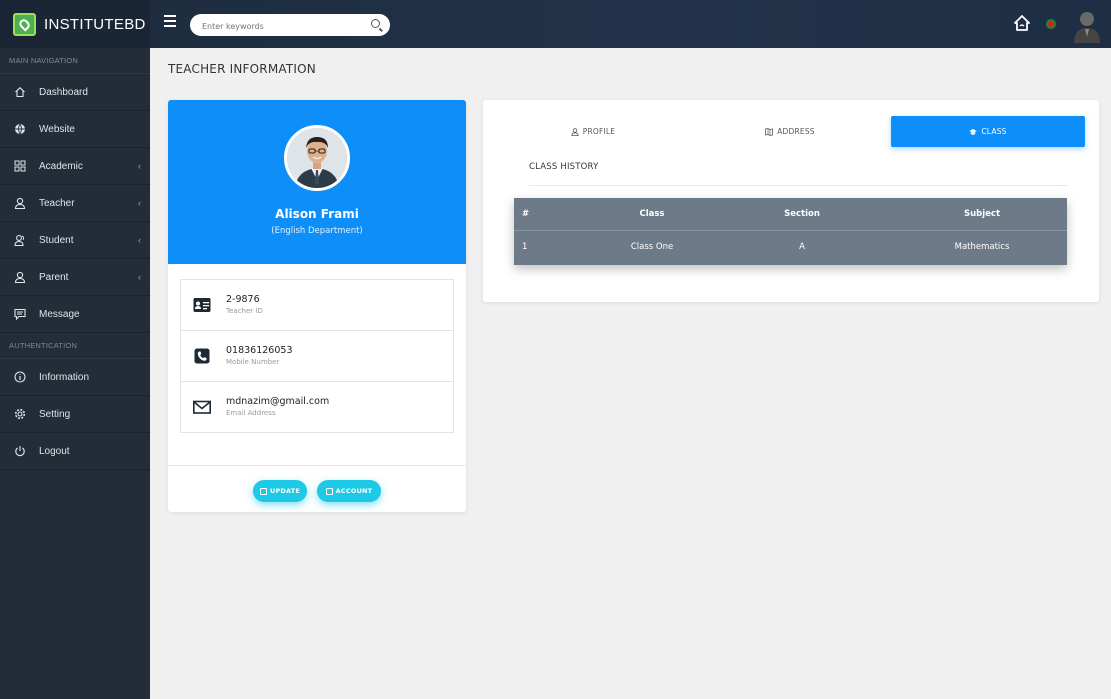  I want to click on divider, so click(798, 185).